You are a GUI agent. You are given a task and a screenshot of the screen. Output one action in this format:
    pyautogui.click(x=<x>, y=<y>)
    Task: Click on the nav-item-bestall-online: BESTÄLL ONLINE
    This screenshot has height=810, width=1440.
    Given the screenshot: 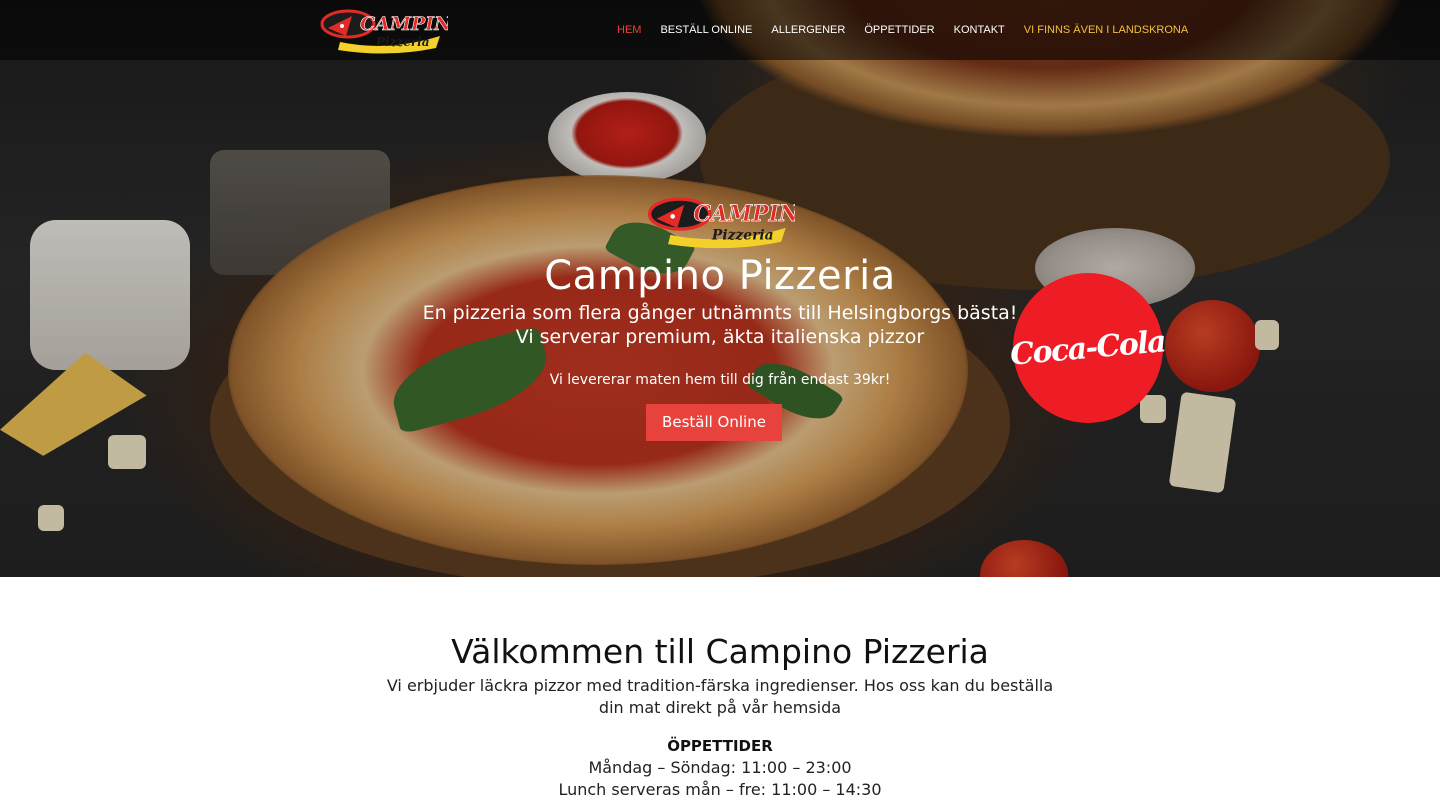 What is the action you would take?
    pyautogui.click(x=706, y=30)
    